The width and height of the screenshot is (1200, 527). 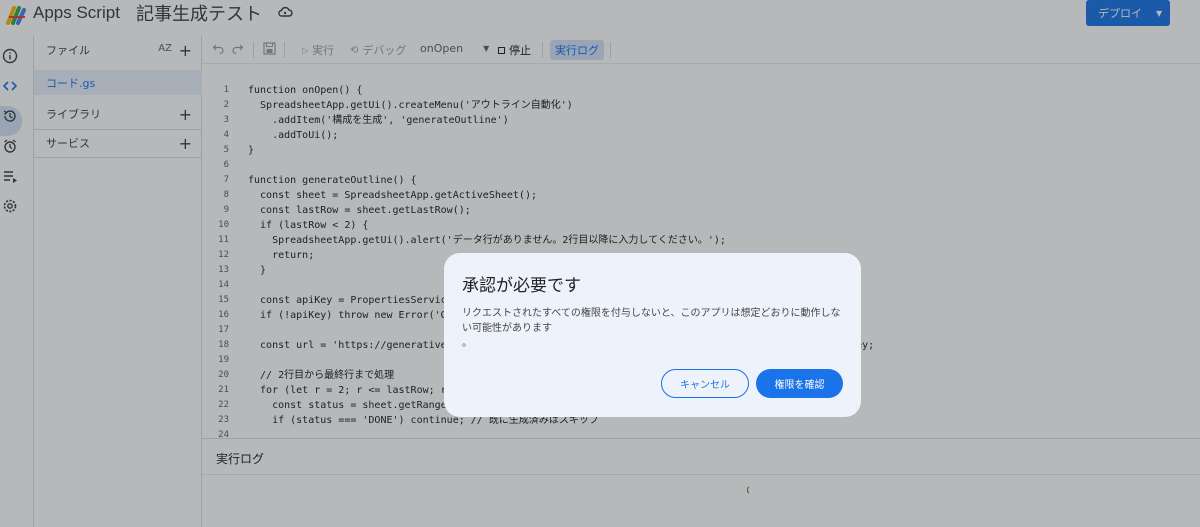 I want to click on dialog-message-tail: 。, so click(x=467, y=343).